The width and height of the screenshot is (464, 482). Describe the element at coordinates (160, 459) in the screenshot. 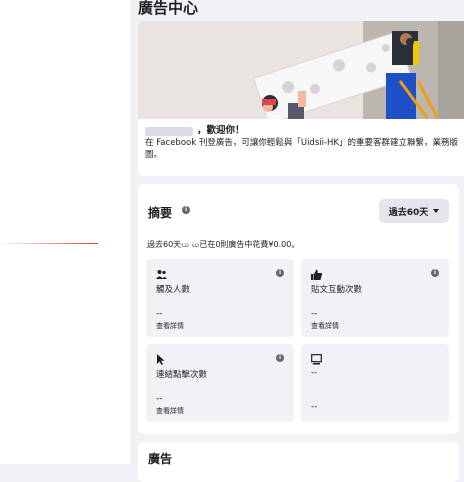

I see `ads-title: 廣告` at that location.